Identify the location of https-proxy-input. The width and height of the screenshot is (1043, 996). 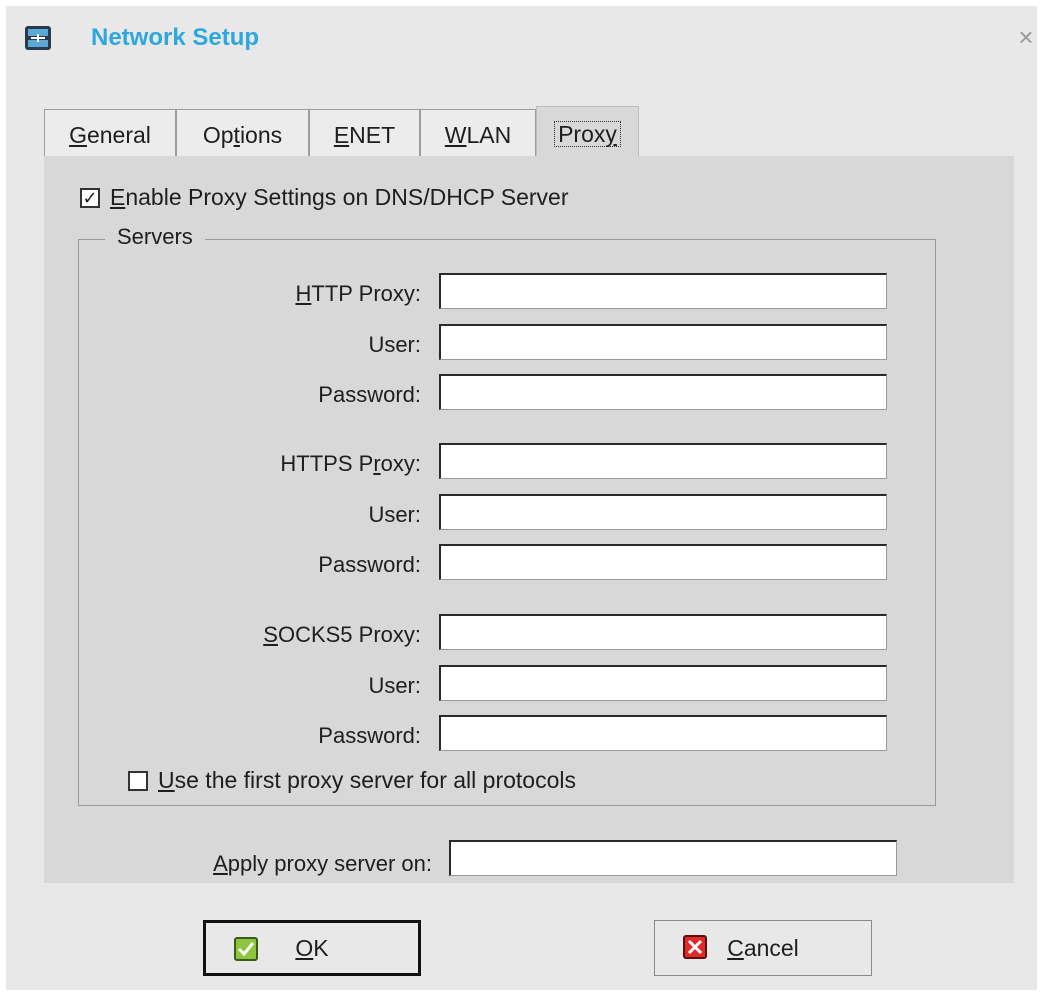
(663, 461).